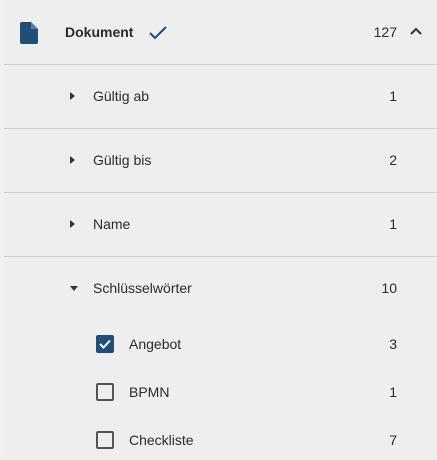 This screenshot has width=437, height=460. I want to click on facet-count: 2, so click(393, 160).